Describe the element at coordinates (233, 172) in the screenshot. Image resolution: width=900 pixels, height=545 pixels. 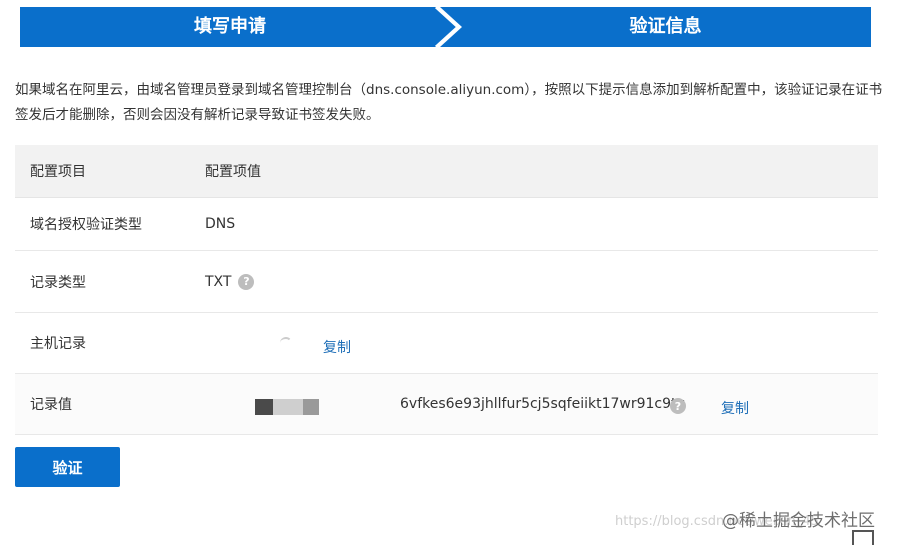
I see `header-config-value: 配置项值` at that location.